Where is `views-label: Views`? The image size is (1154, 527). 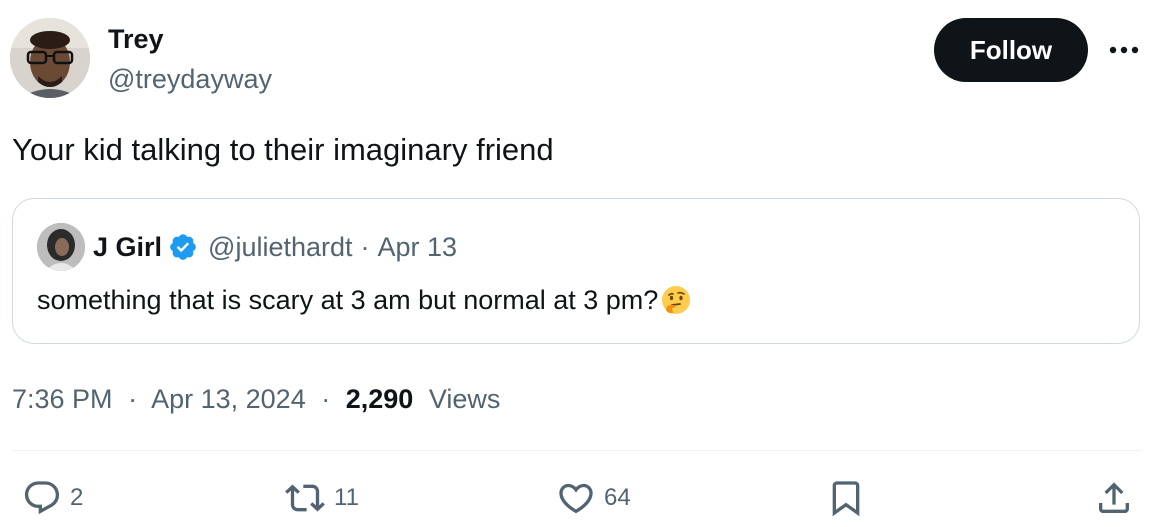 views-label: Views is located at coordinates (464, 399).